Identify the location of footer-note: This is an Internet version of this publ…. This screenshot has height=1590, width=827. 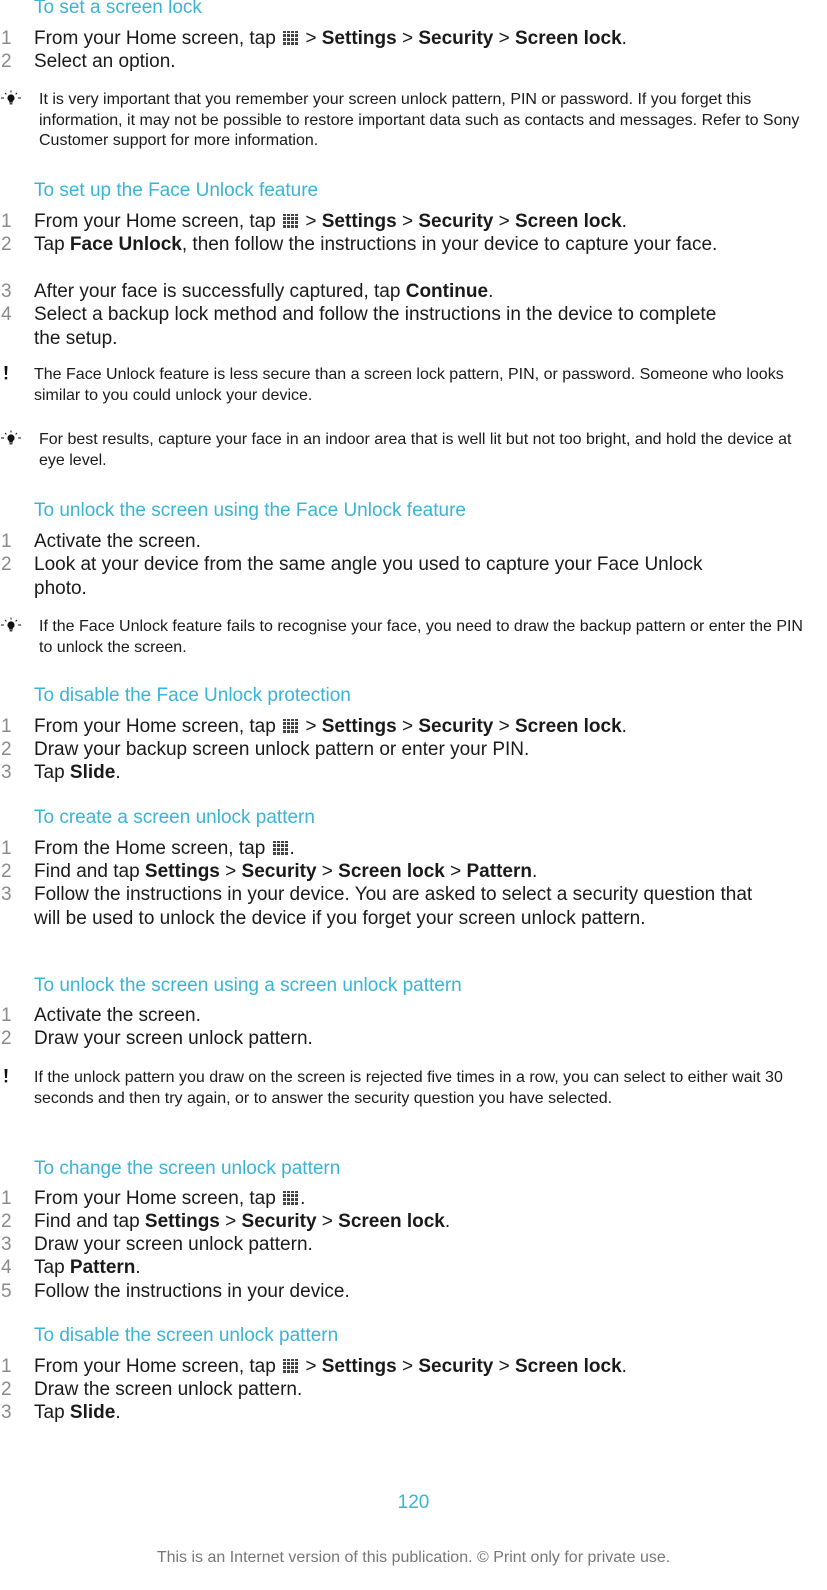
(413, 1557).